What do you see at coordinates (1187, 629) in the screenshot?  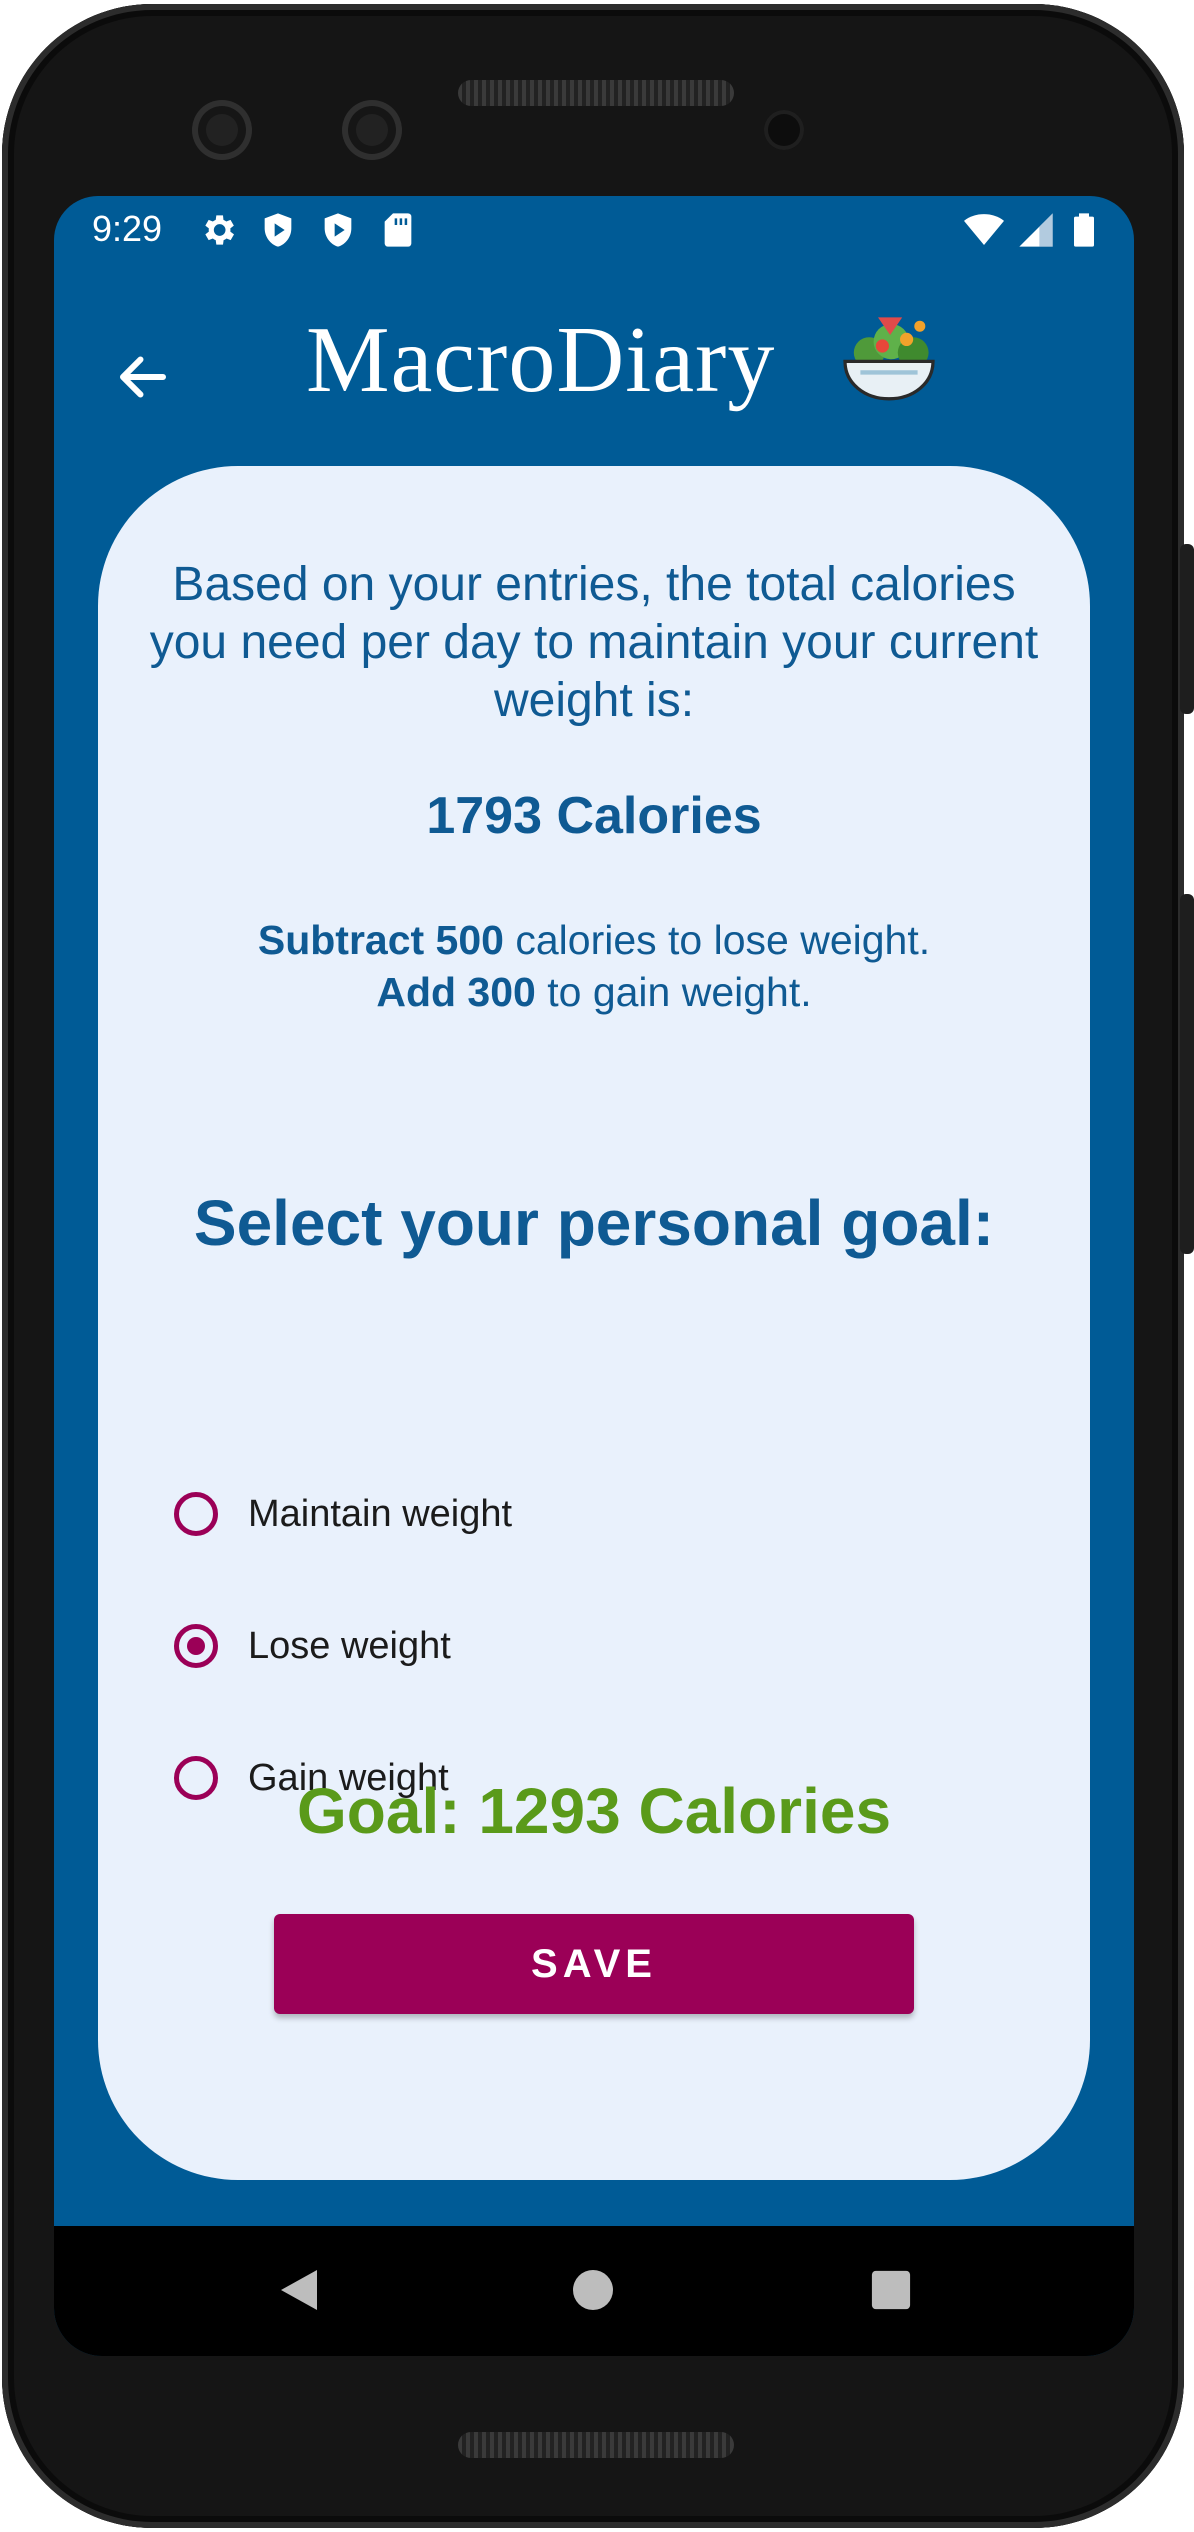 I see `power-button` at bounding box center [1187, 629].